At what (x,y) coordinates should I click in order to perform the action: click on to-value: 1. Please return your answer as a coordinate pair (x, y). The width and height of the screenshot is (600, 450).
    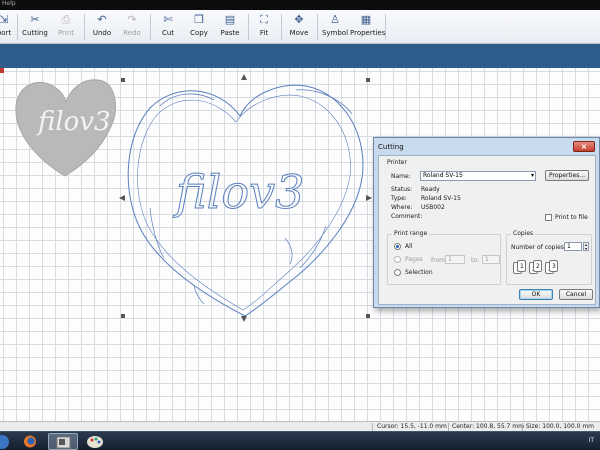
    Looking at the image, I should click on (487, 259).